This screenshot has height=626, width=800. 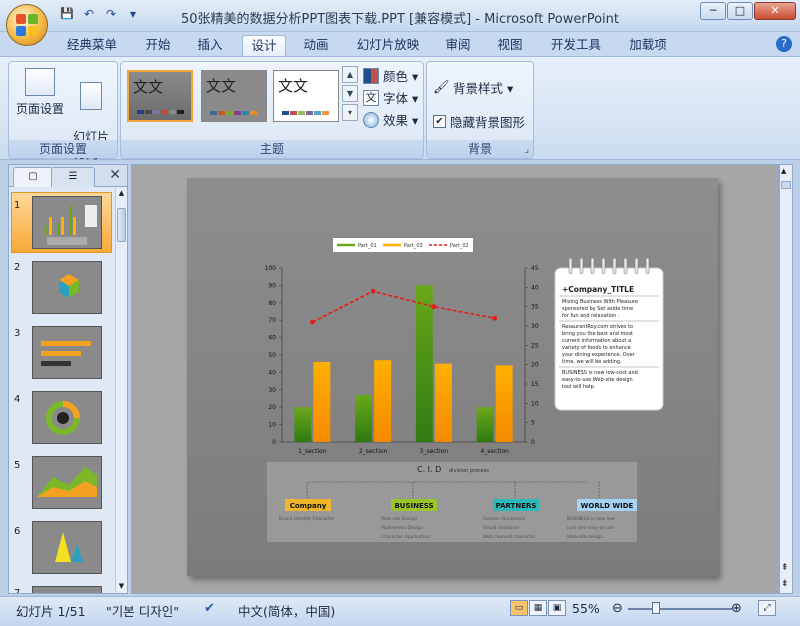 What do you see at coordinates (579, 387) in the screenshot?
I see `notebook-line: tool will help.` at bounding box center [579, 387].